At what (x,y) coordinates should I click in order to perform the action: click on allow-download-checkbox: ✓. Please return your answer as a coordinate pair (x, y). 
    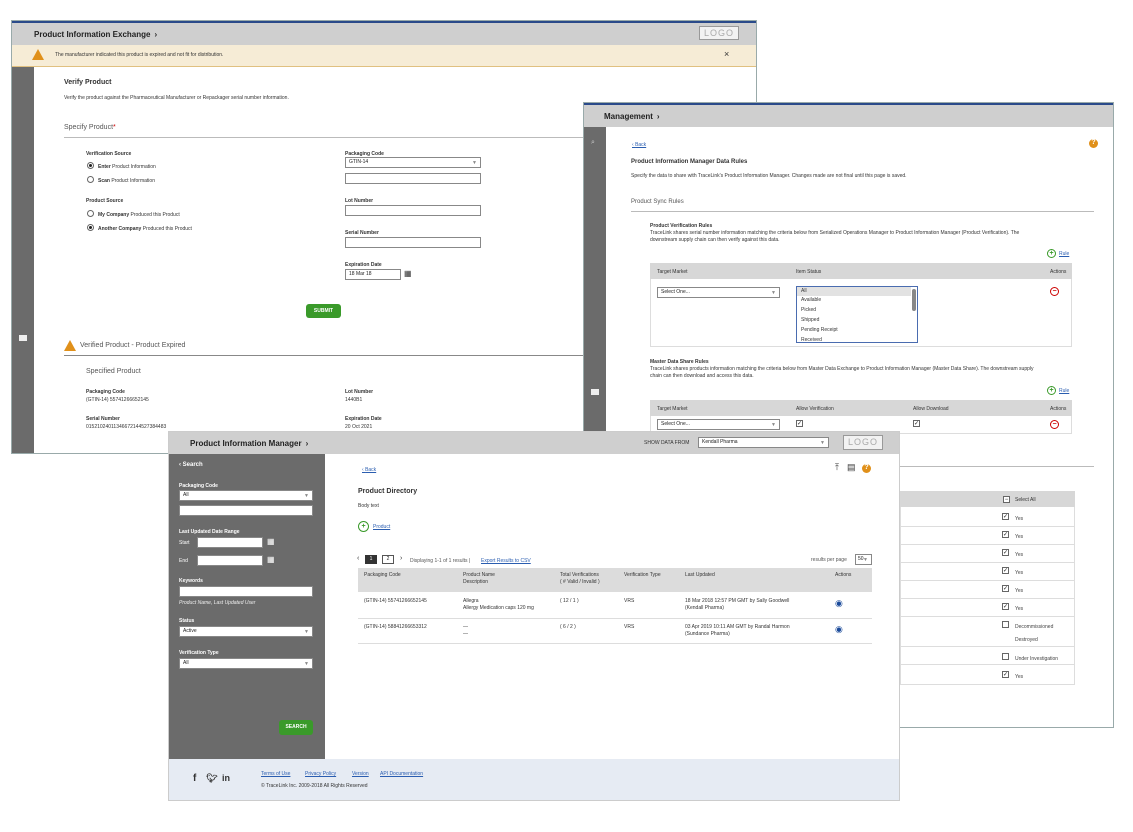
    Looking at the image, I should click on (916, 423).